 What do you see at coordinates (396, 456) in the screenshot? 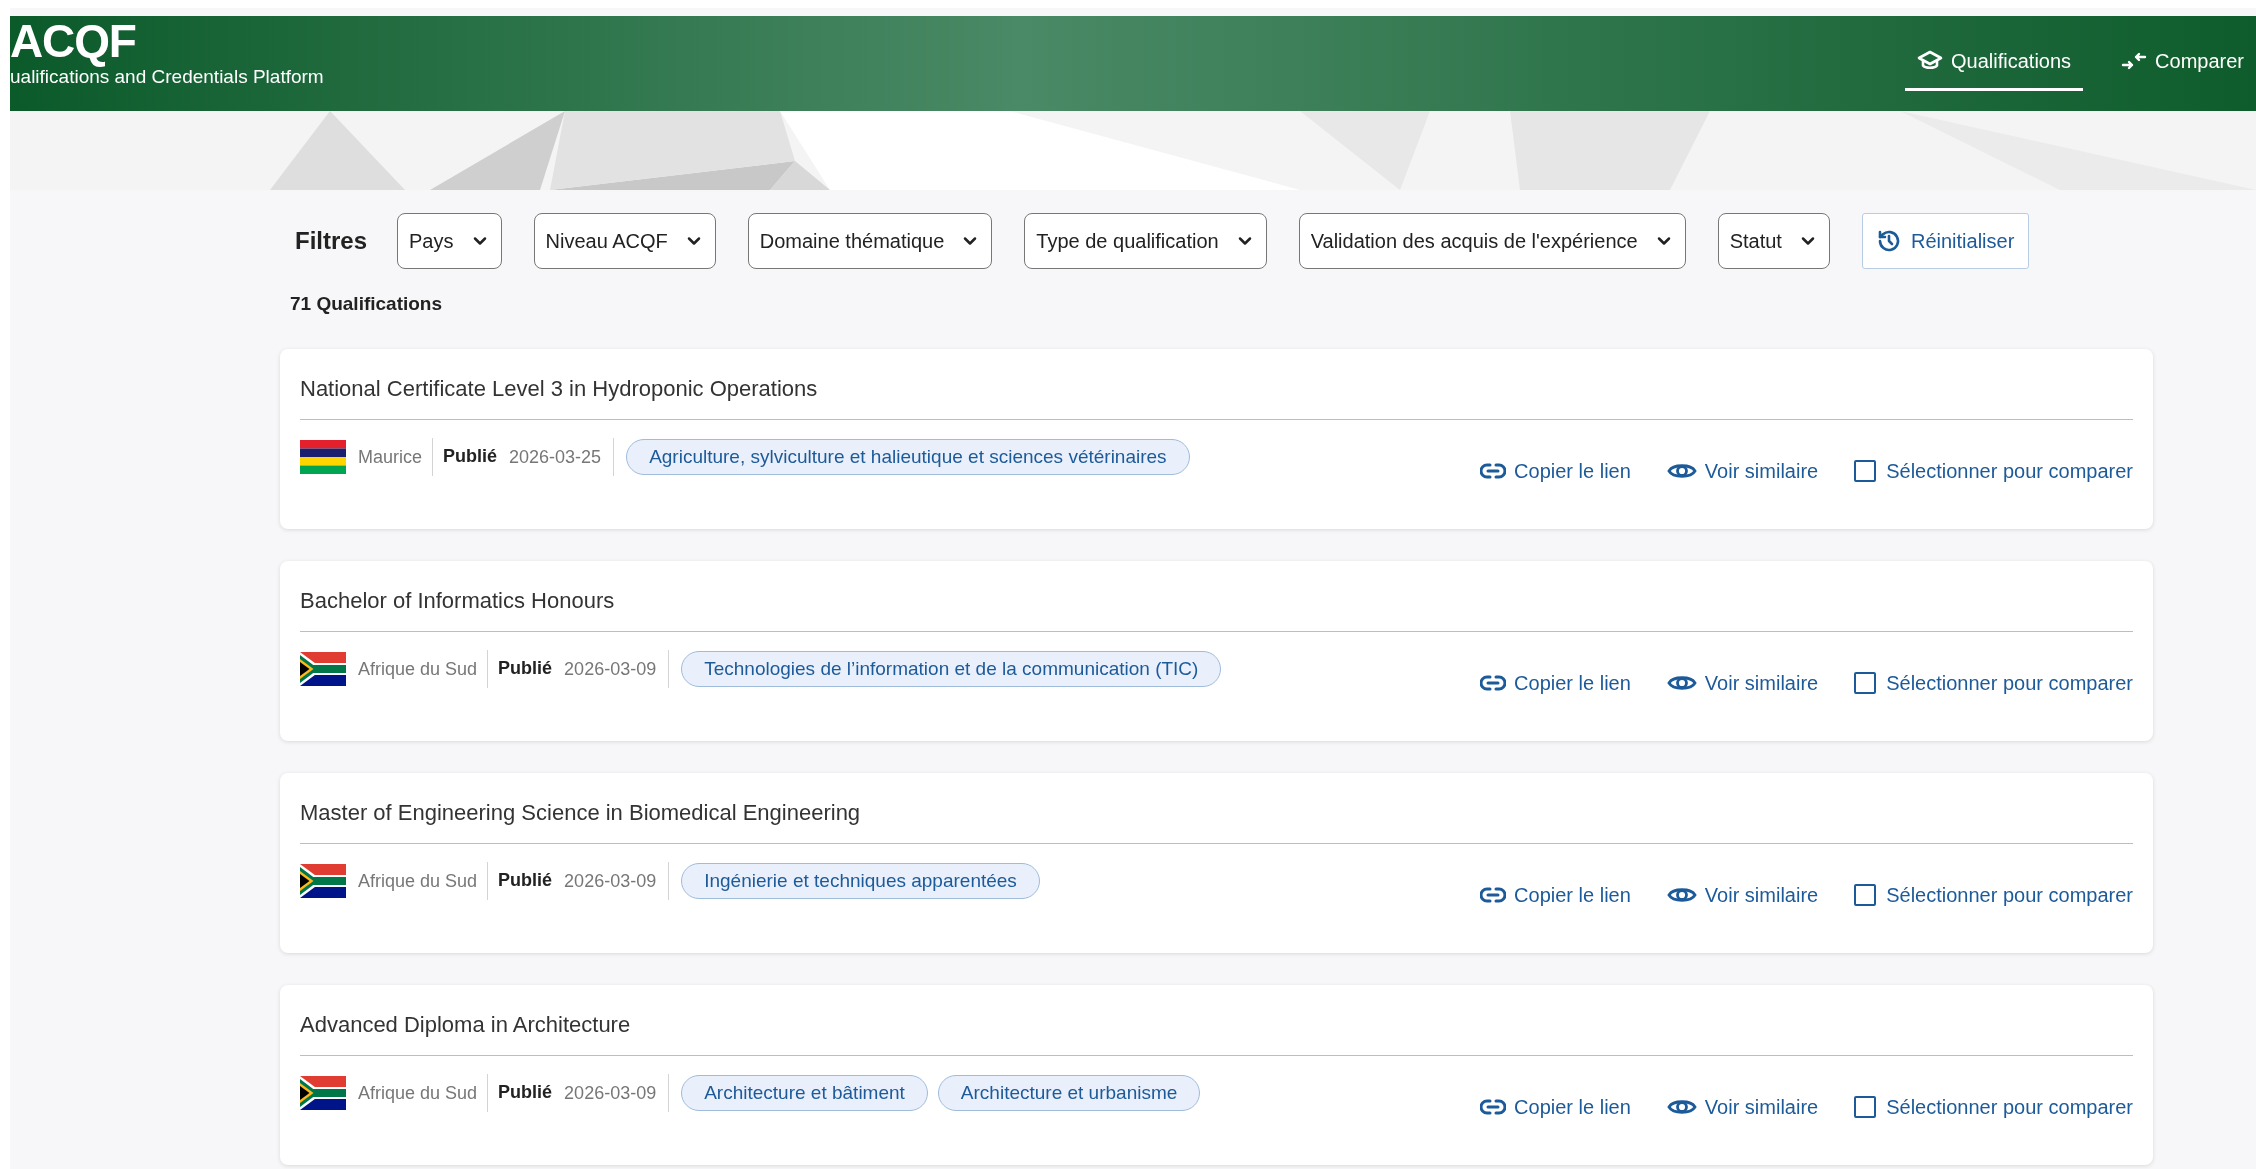
I see `country-label: Maurice` at bounding box center [396, 456].